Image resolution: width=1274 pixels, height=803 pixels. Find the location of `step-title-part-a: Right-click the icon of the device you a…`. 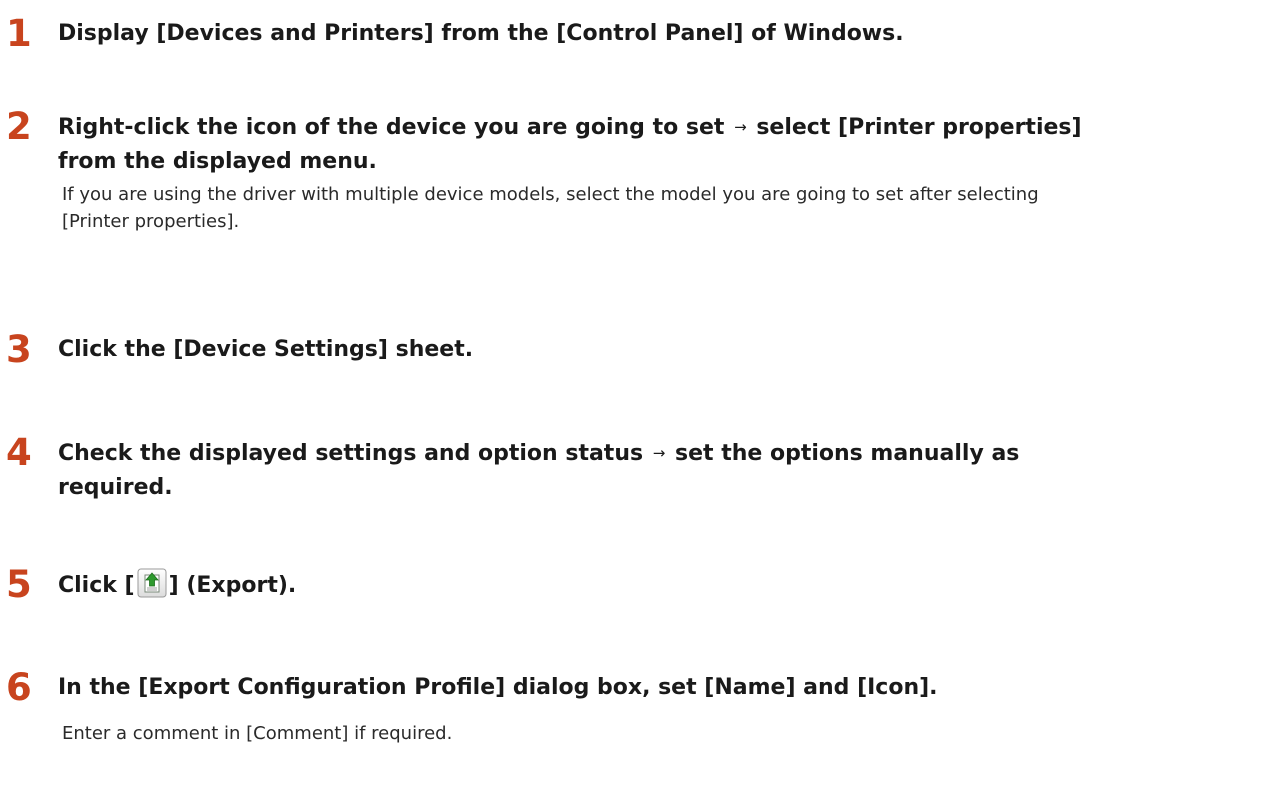

step-title-part-a: Right-click the icon of the device you a… is located at coordinates (391, 127).